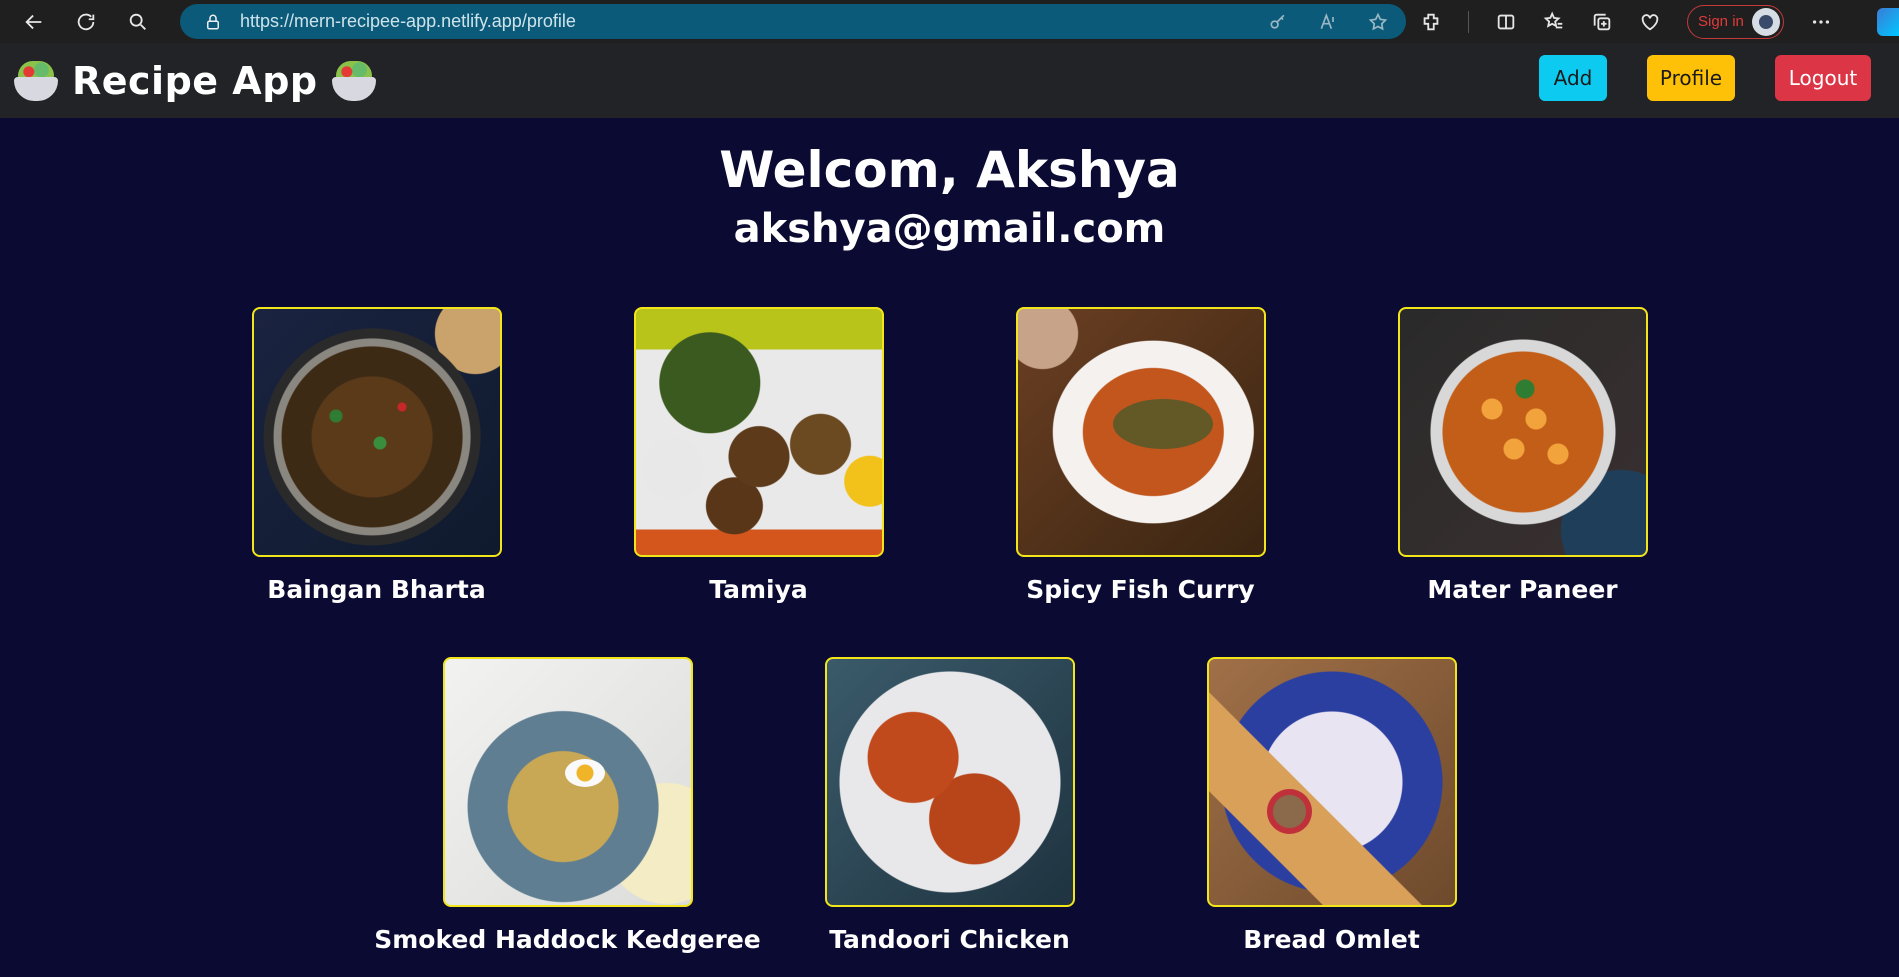 Image resolution: width=1899 pixels, height=977 pixels. What do you see at coordinates (376, 589) in the screenshot?
I see `recipe-title: Baingan Bharta` at bounding box center [376, 589].